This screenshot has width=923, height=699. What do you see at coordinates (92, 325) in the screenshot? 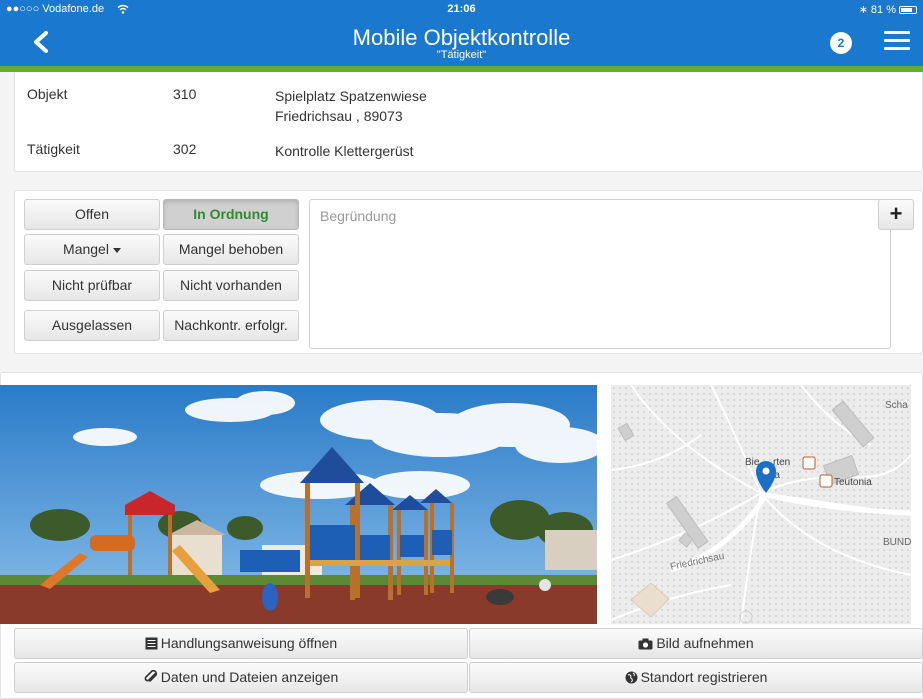
I see `status-ausgelassen-button: Ausgelassen` at bounding box center [92, 325].